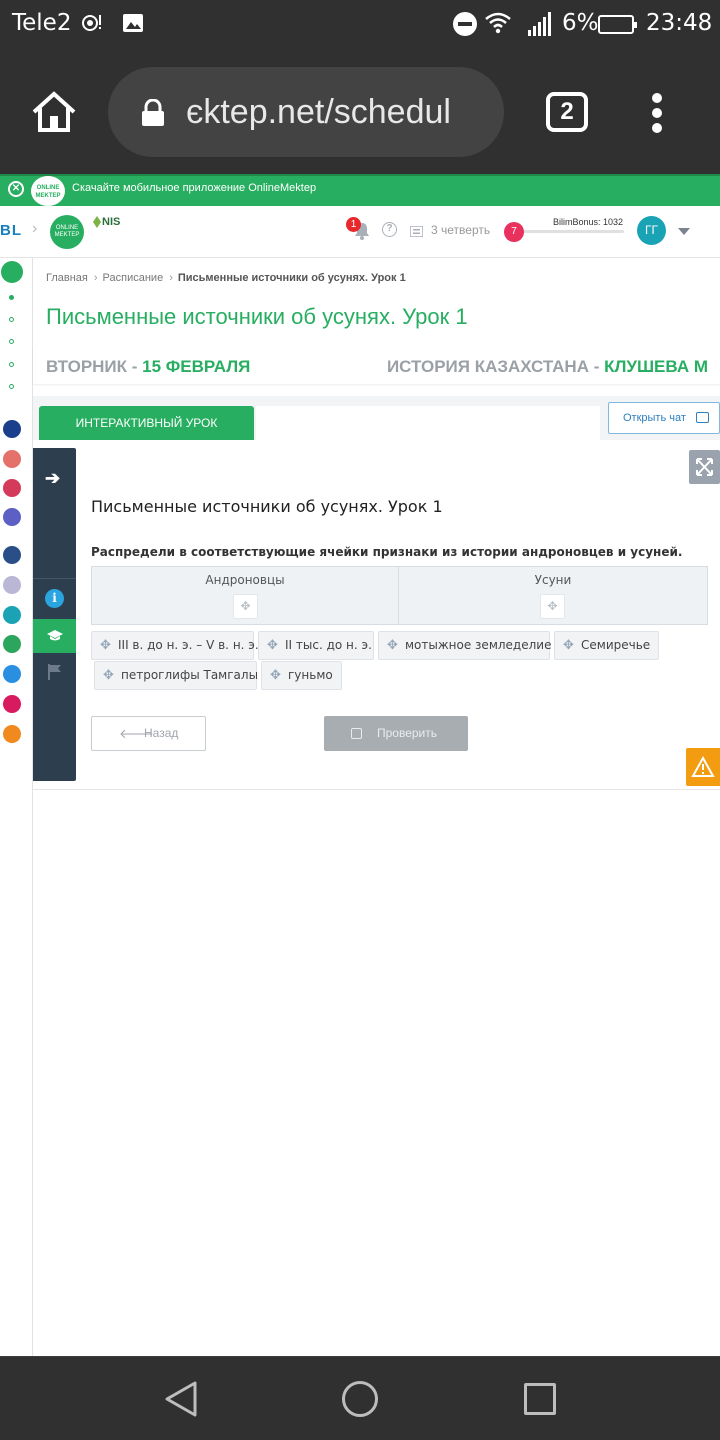  Describe the element at coordinates (188, 645) in the screenshot. I see `chip-label: III в. до н. э. – V в. н. э.` at that location.